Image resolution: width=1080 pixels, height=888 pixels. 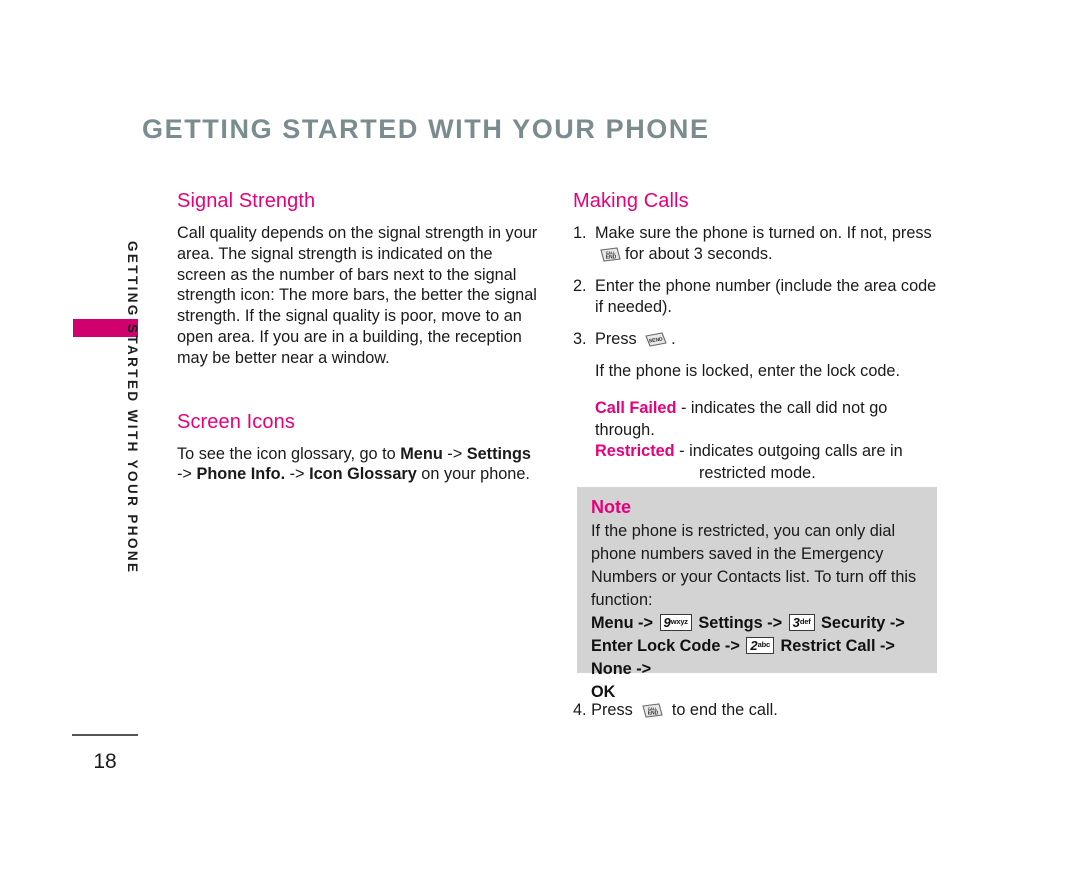 I want to click on key-3-icon: 3def, so click(x=801, y=622).